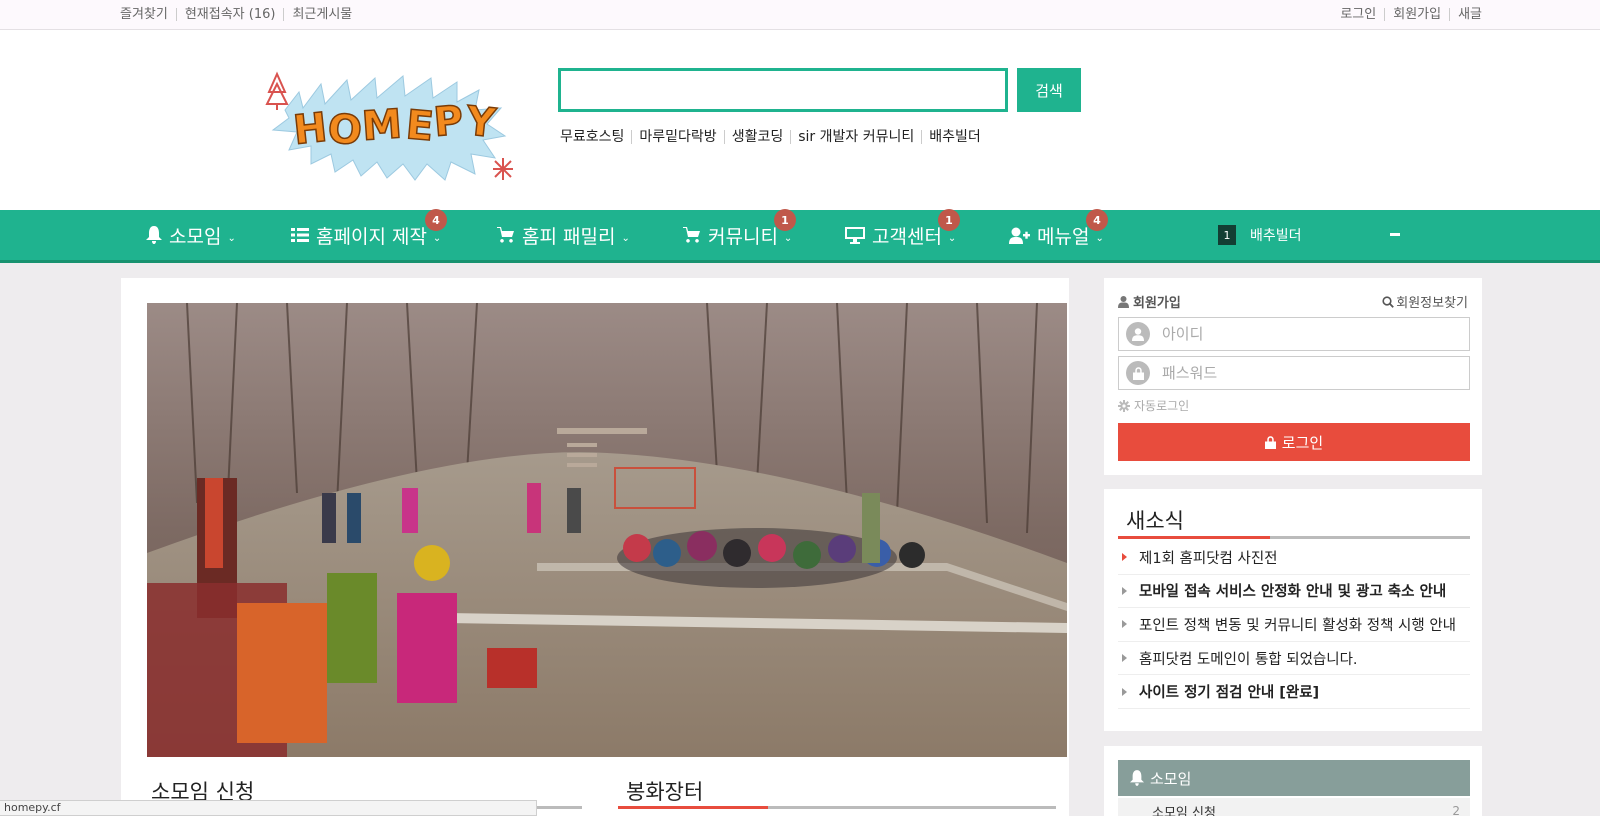 The width and height of the screenshot is (1600, 816). I want to click on signup-link: 회원가입, so click(1416, 14).